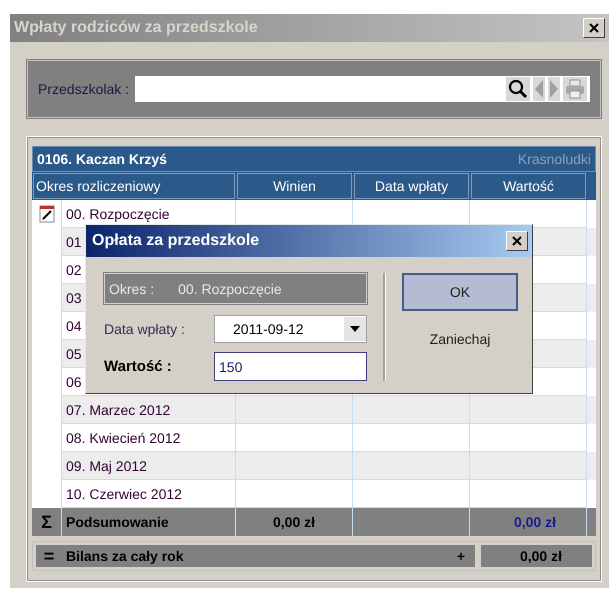 This screenshot has height=594, width=609. I want to click on caret-icon, so click(355, 329).